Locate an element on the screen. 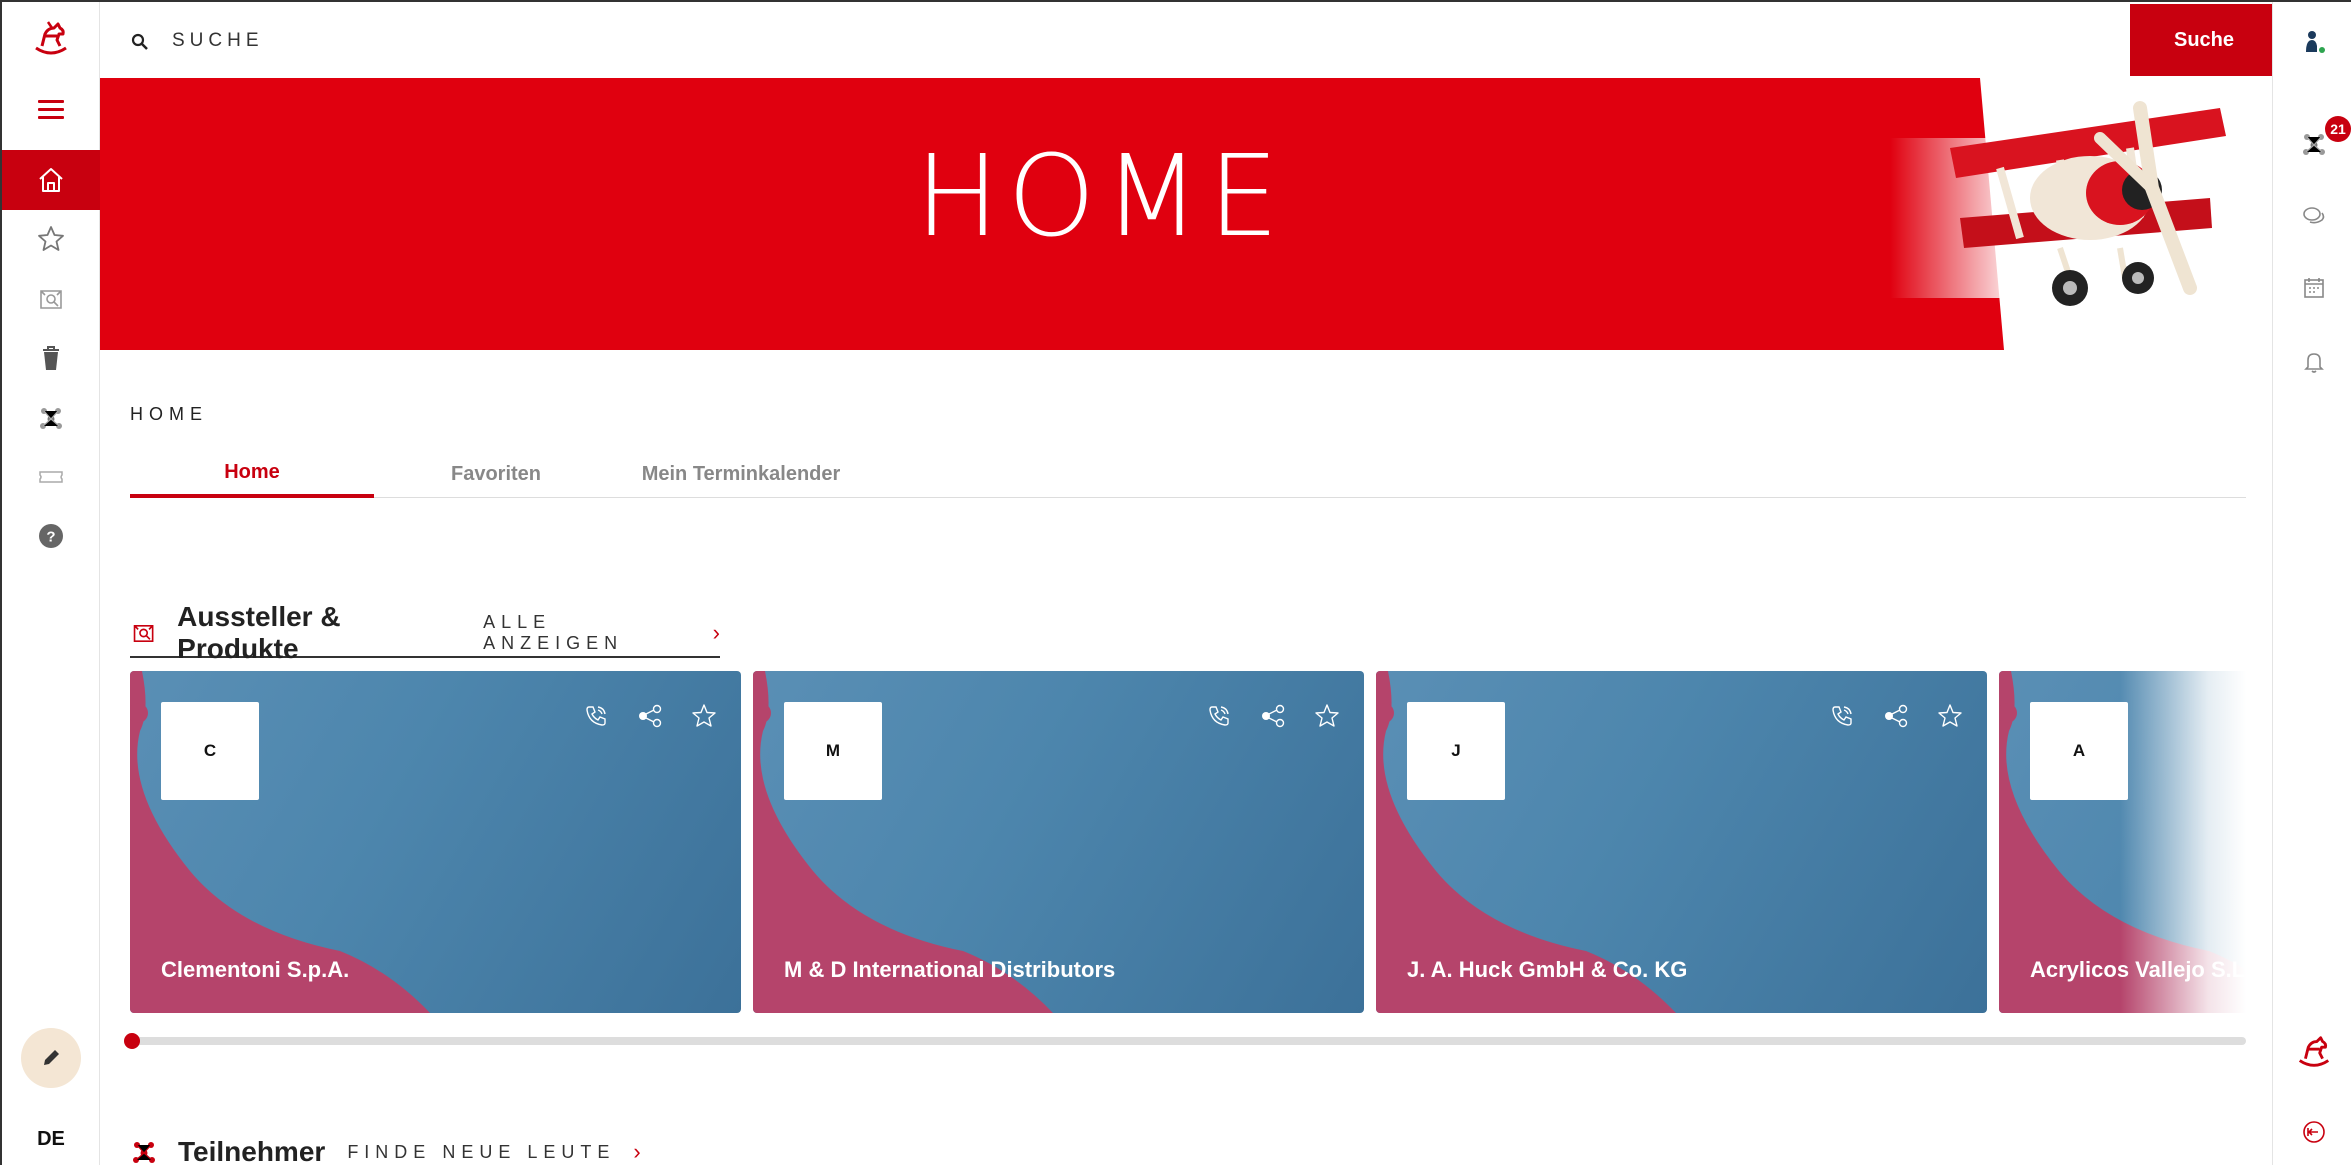  home-icon is located at coordinates (51, 180).